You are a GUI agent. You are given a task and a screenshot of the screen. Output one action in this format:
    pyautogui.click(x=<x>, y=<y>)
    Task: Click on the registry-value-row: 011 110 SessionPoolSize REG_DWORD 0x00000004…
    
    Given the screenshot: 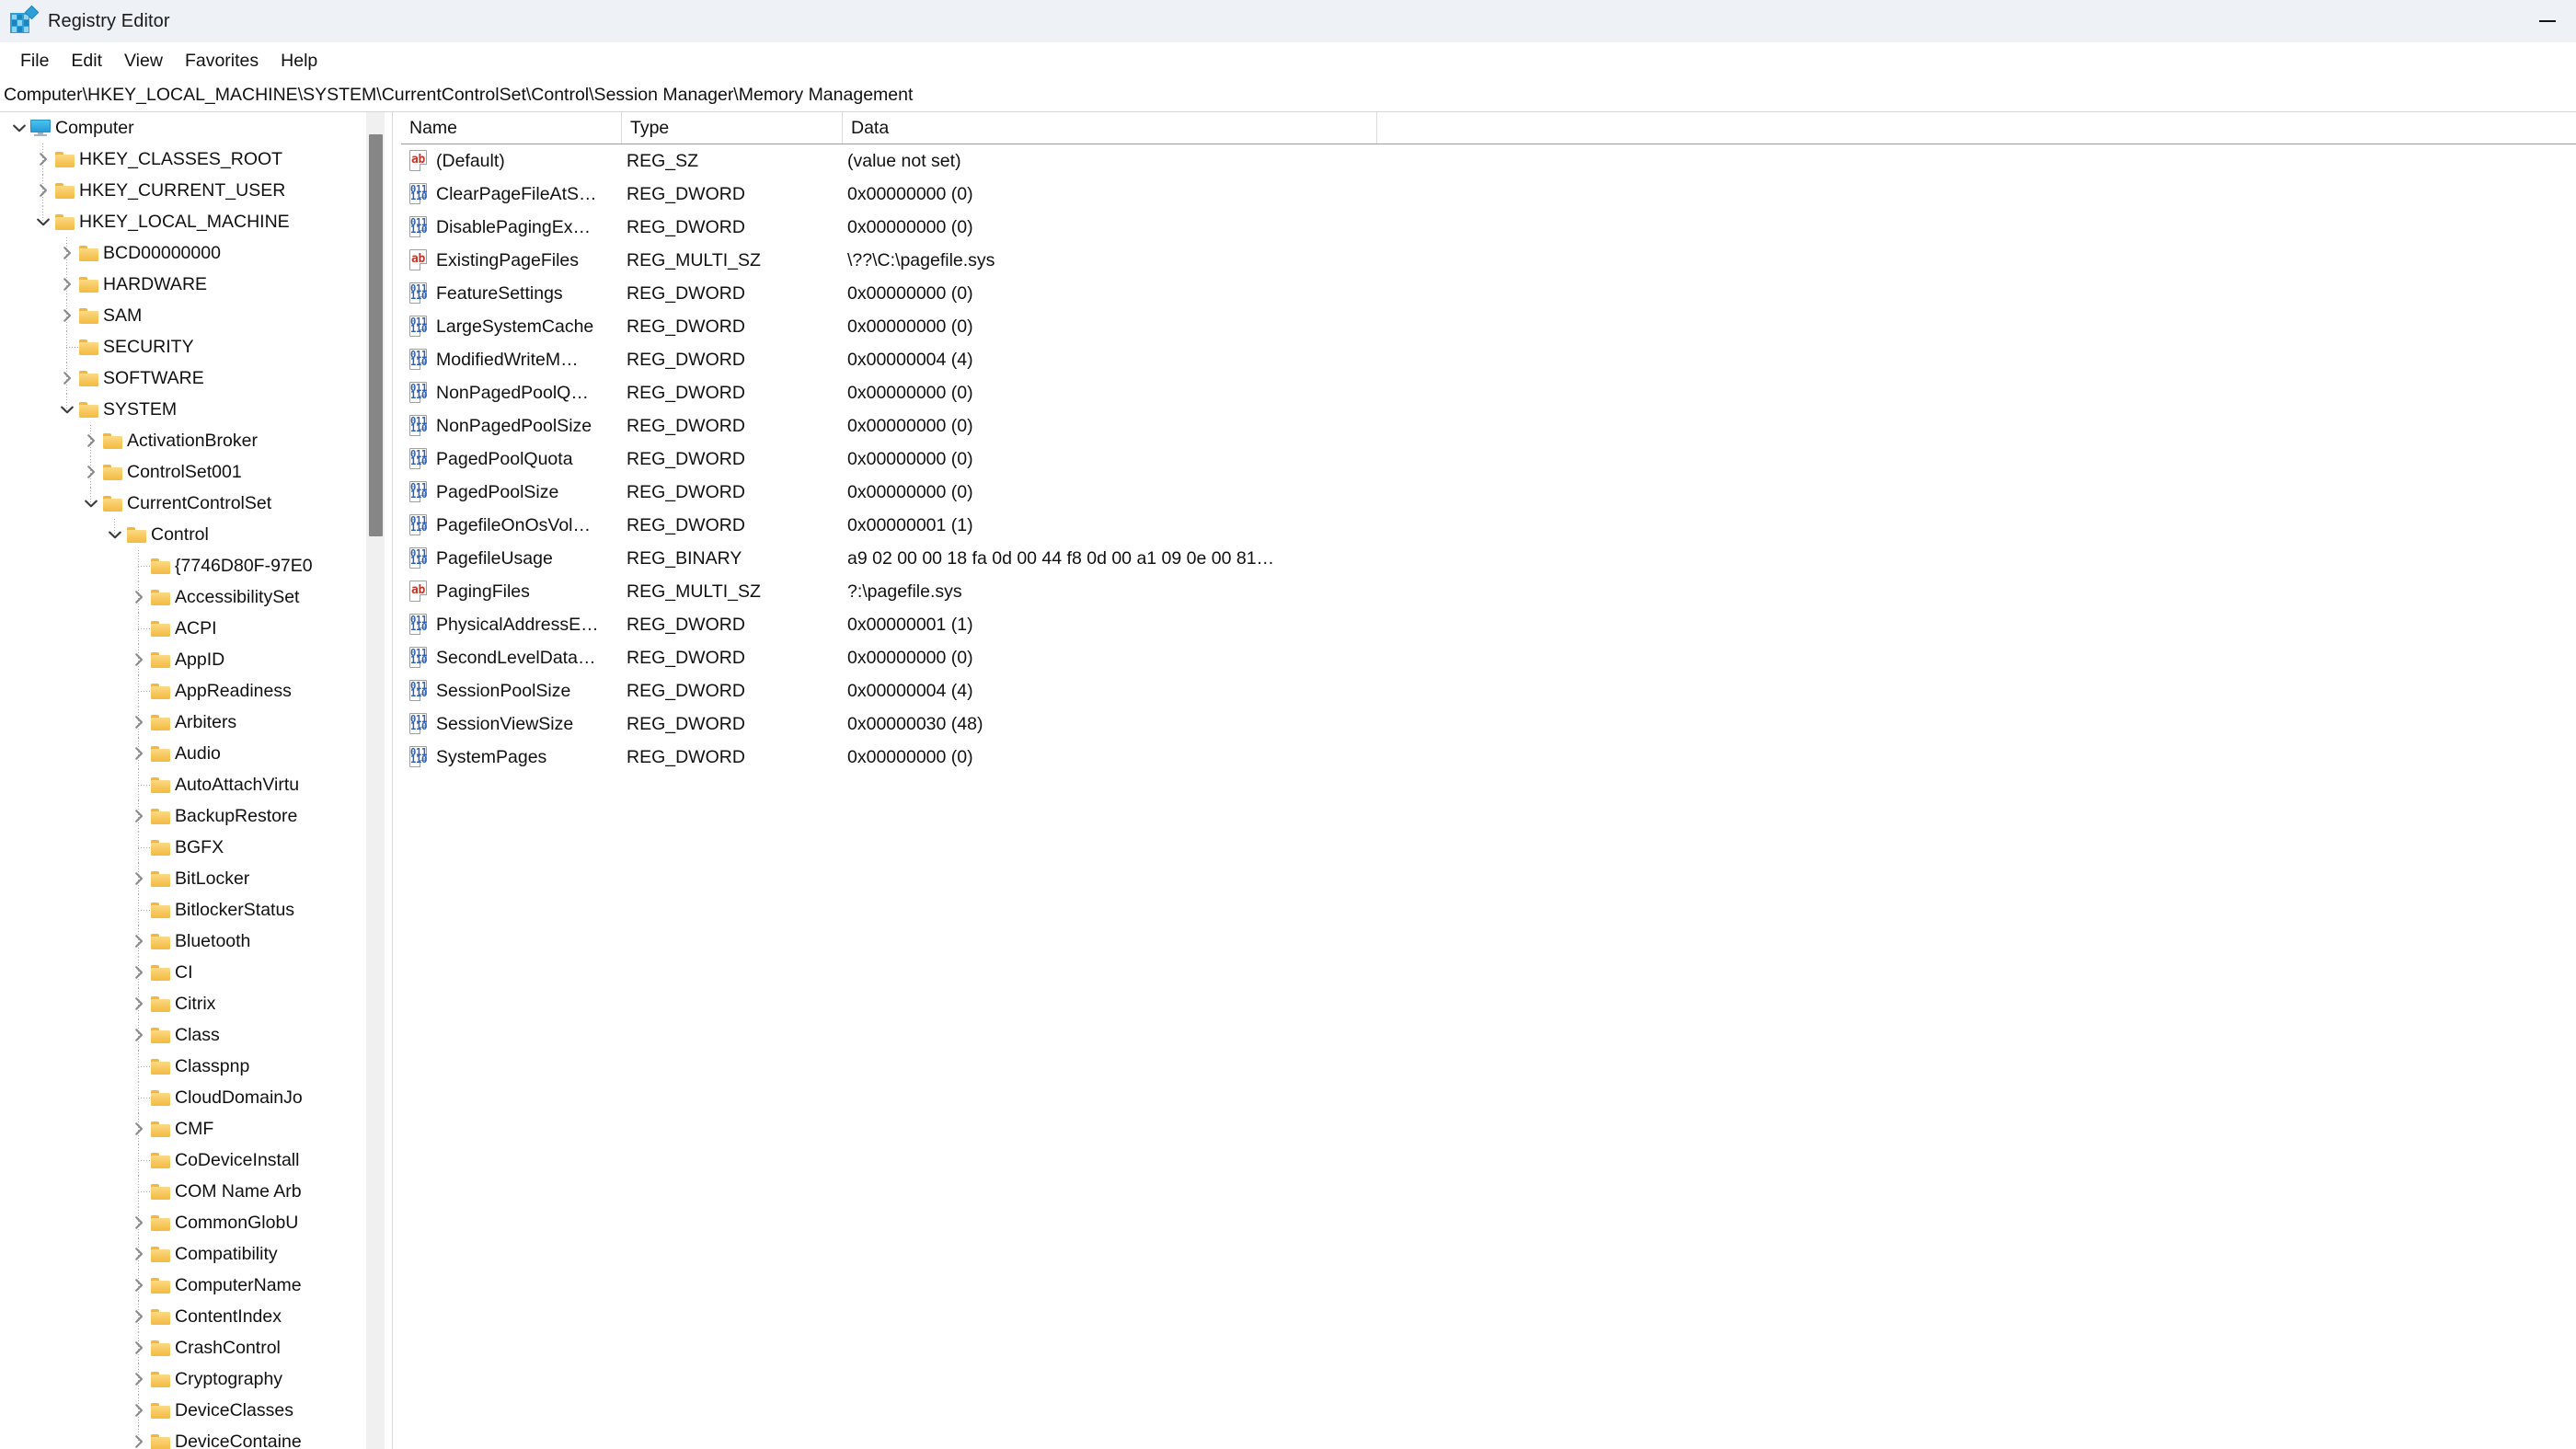 What is the action you would take?
    pyautogui.click(x=1488, y=690)
    